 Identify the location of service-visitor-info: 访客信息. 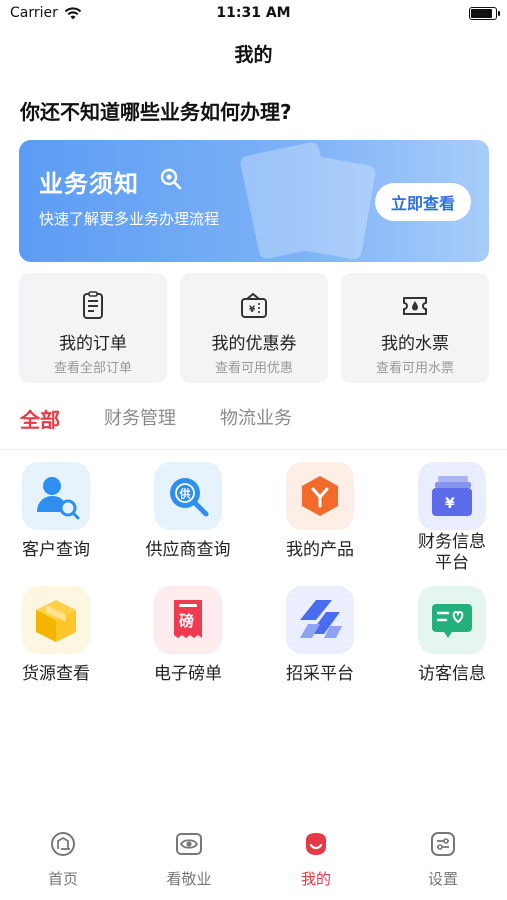
(448, 635).